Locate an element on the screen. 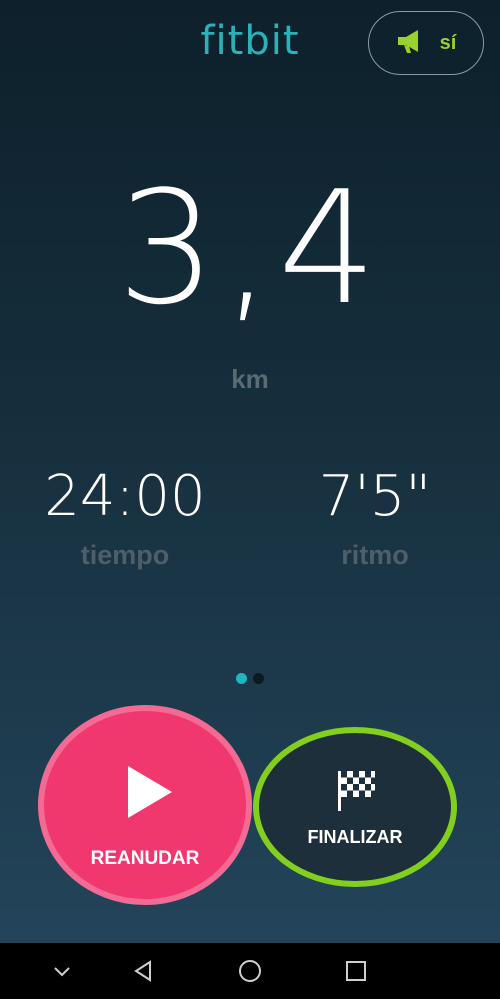  resume-label: REANUDAR is located at coordinates (145, 858).